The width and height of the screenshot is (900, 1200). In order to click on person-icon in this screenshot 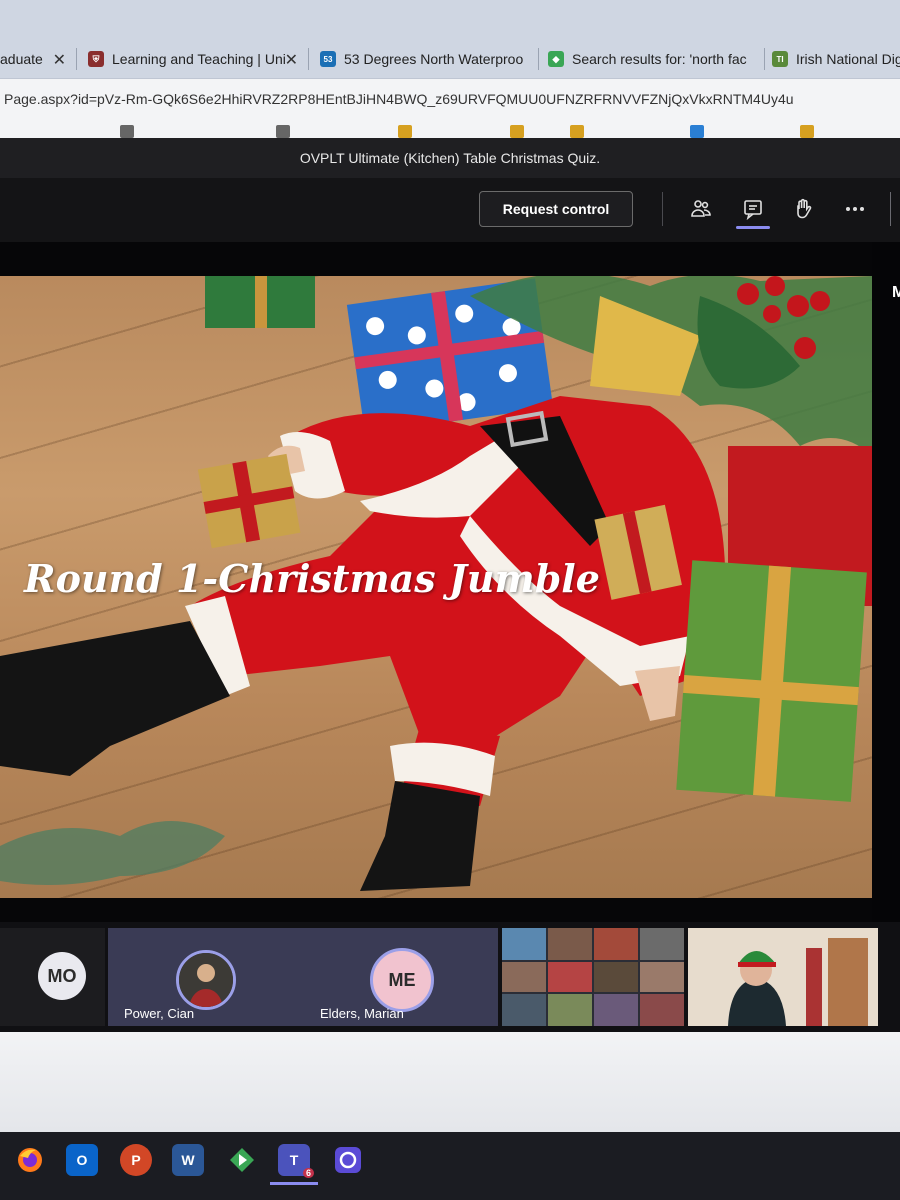, I will do `click(206, 980)`.